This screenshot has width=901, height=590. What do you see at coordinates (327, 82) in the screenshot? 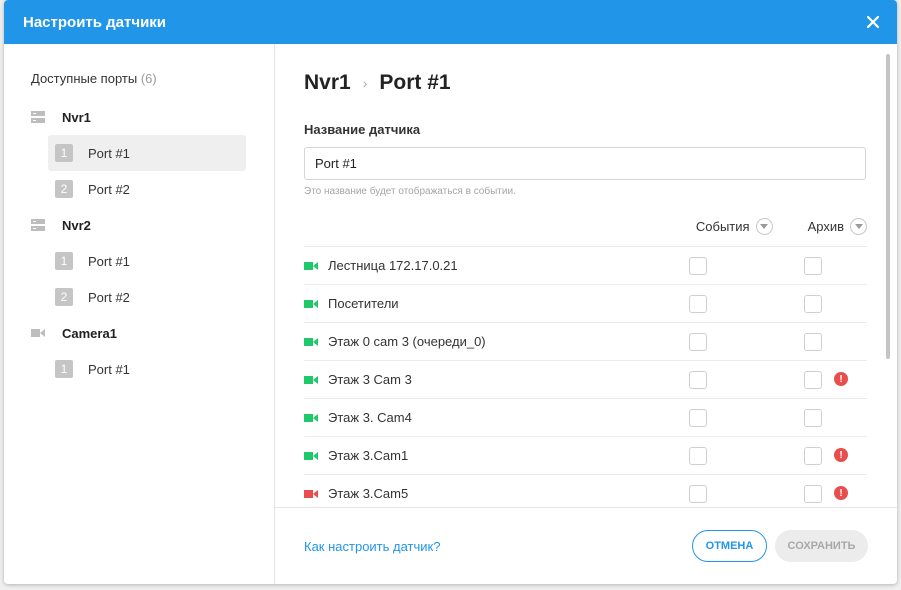
I see `breadcrumb-device: Nvr1` at bounding box center [327, 82].